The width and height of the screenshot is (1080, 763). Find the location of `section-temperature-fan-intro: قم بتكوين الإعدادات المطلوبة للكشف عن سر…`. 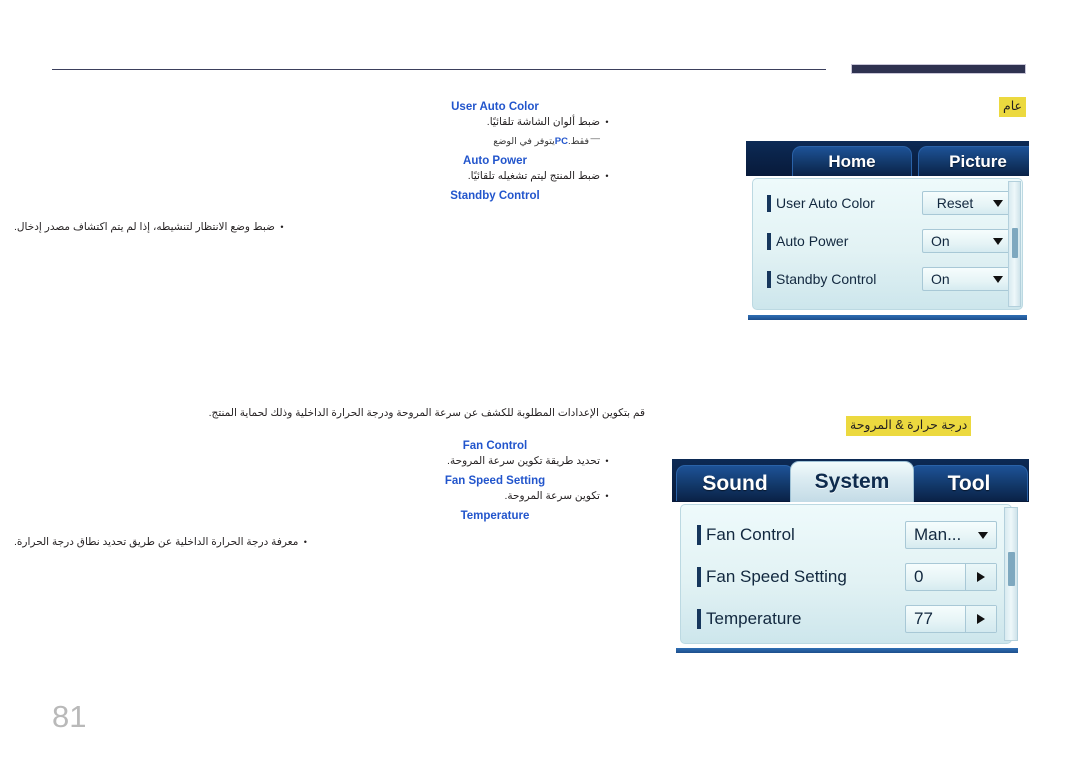

section-temperature-fan-intro: قم بتكوين الإعدادات المطلوبة للكشف عن سر… is located at coordinates (426, 413).